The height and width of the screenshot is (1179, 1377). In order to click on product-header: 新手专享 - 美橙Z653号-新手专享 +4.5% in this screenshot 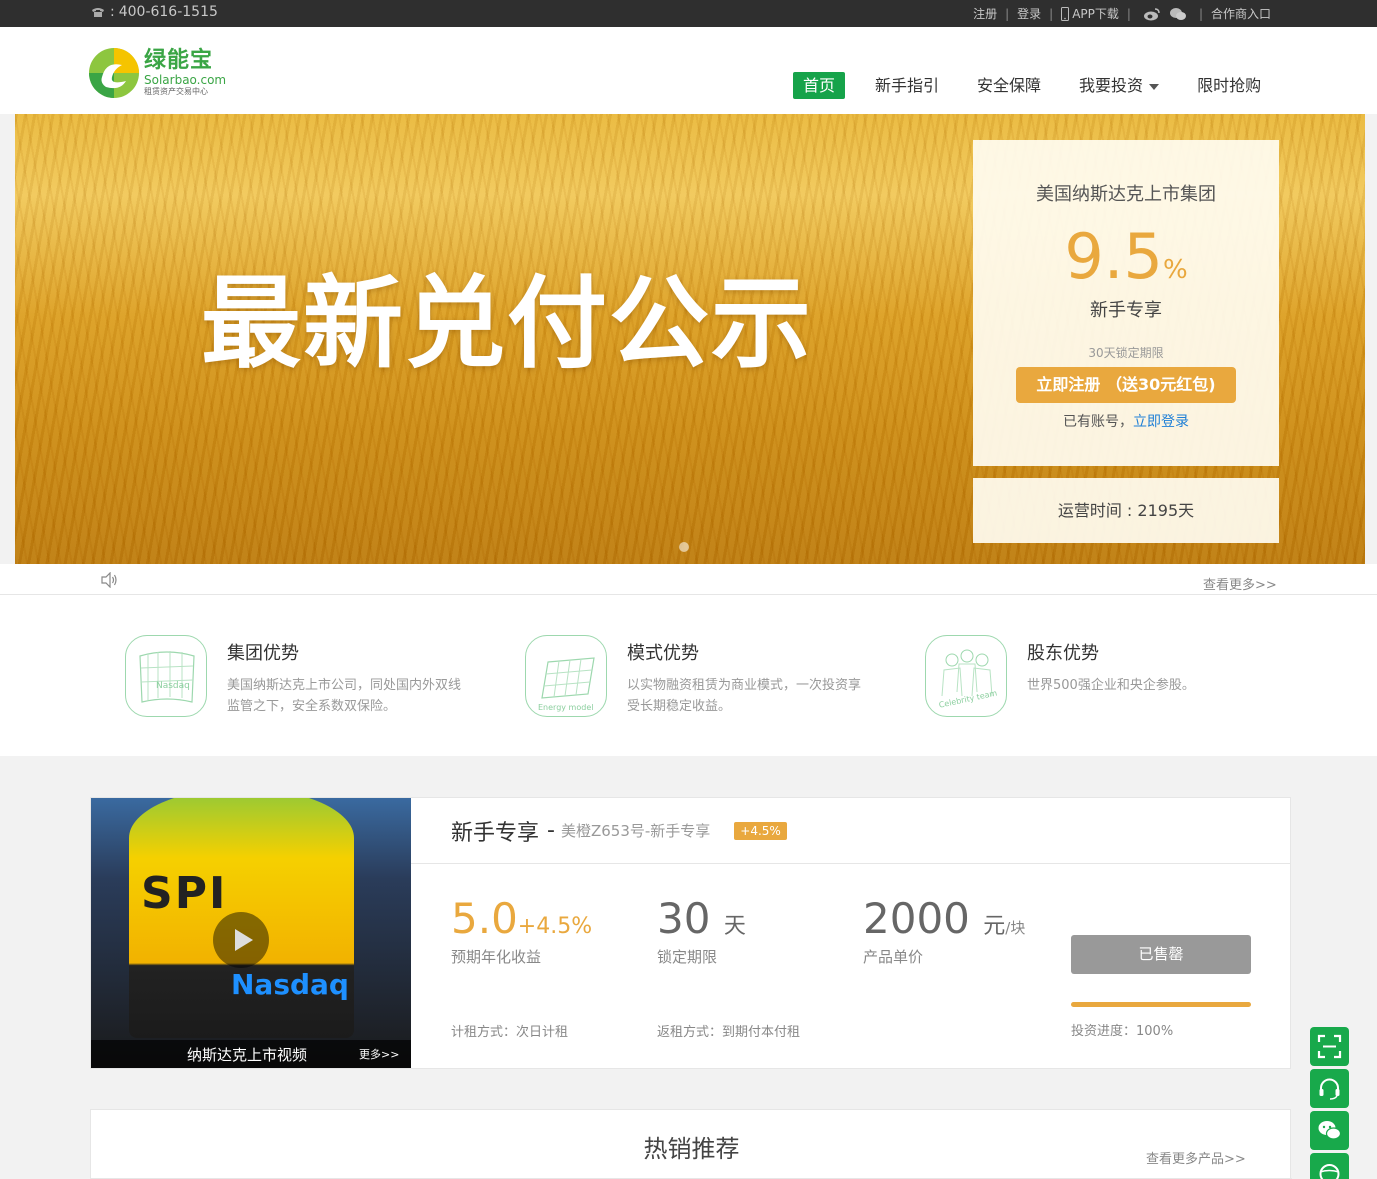, I will do `click(851, 831)`.